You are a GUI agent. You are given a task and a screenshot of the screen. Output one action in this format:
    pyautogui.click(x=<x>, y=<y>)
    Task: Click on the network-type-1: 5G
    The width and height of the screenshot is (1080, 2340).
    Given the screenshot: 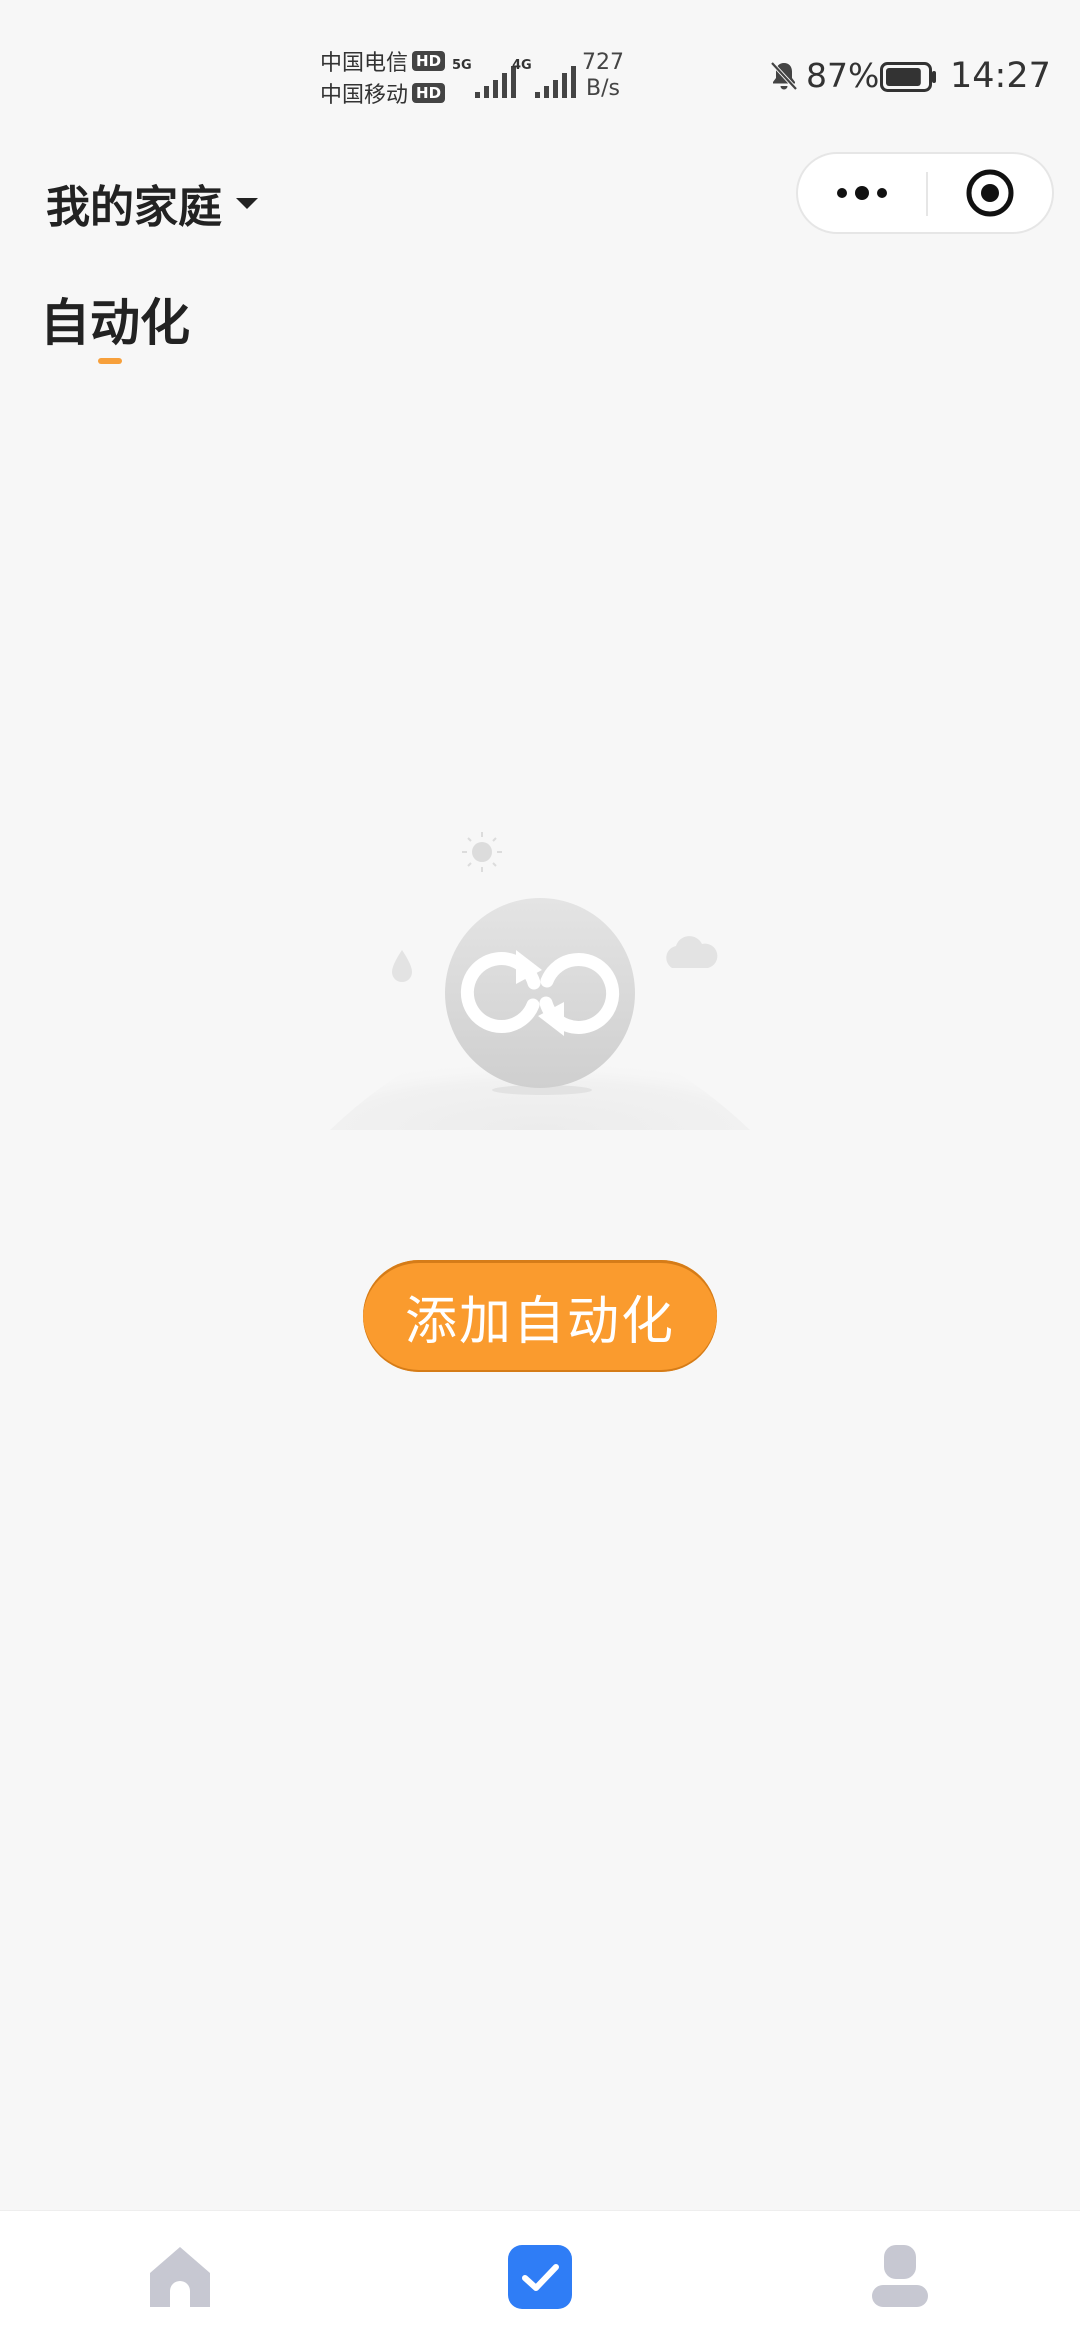 What is the action you would take?
    pyautogui.click(x=462, y=65)
    